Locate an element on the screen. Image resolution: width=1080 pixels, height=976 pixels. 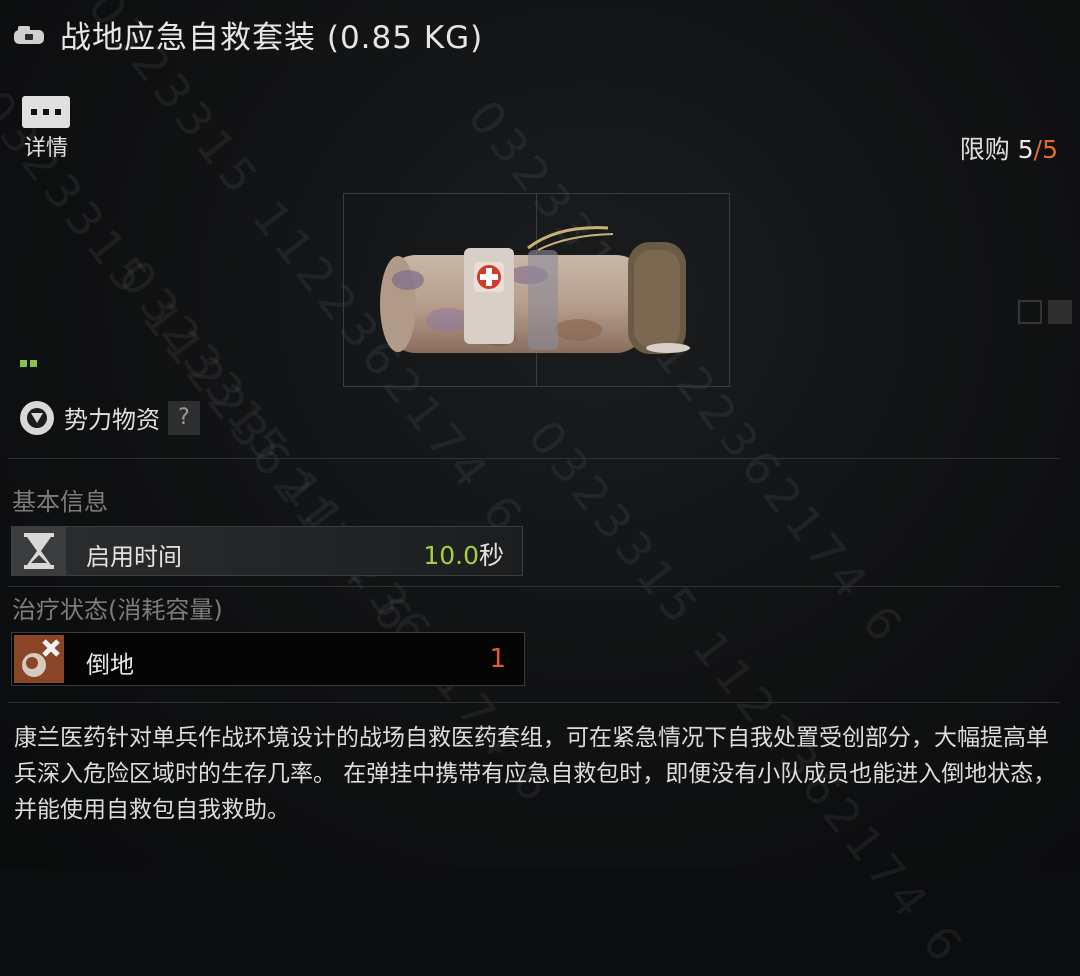
faction-shield-icon is located at coordinates (37, 417).